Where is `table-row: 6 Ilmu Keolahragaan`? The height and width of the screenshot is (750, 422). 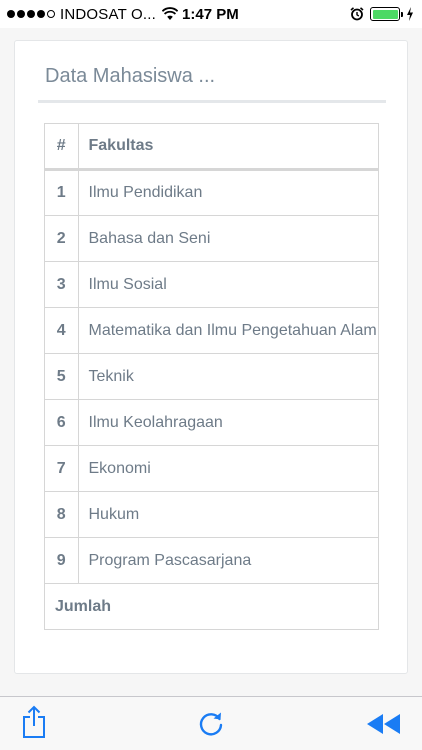
table-row: 6 Ilmu Keolahragaan is located at coordinates (211, 422).